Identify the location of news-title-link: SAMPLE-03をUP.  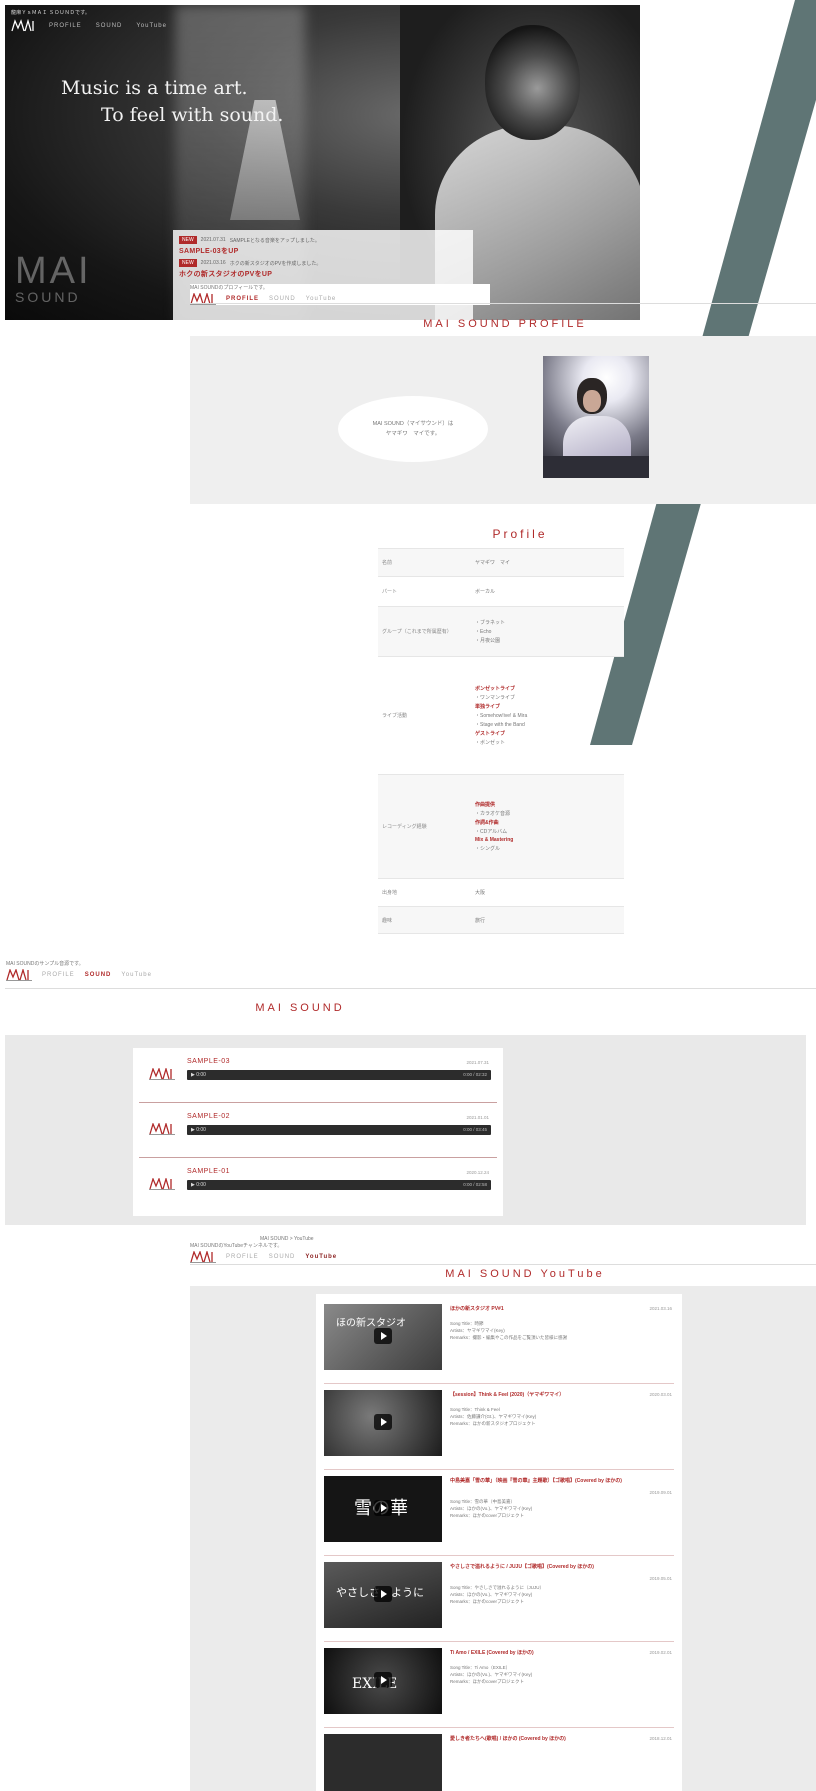
(323, 251).